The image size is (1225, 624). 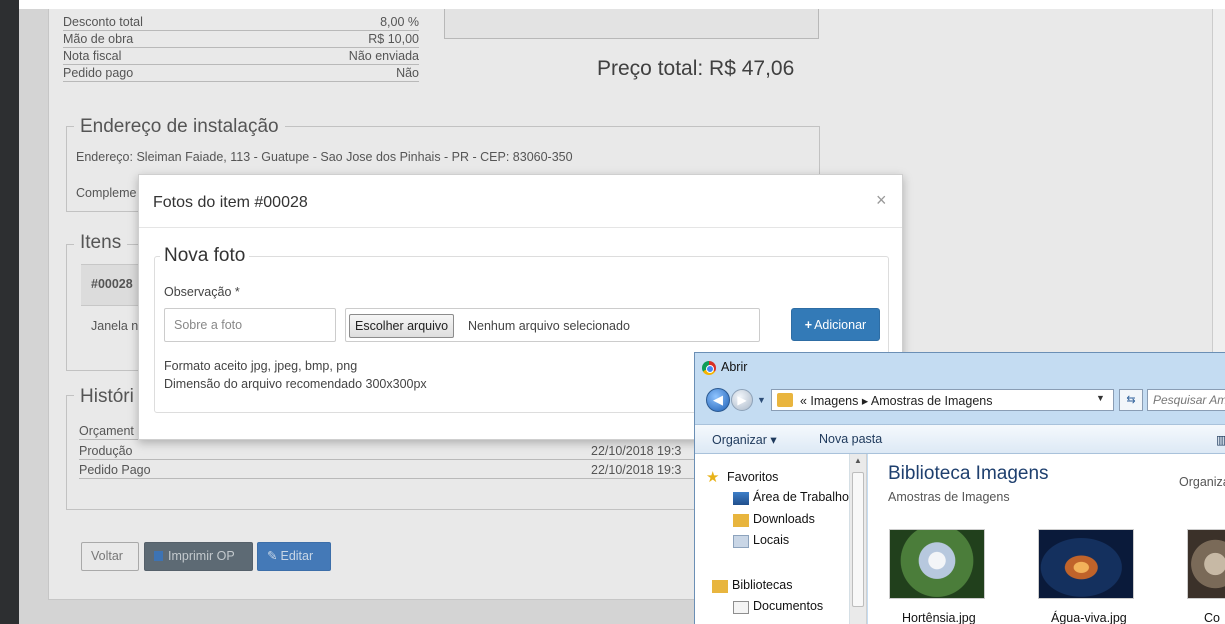 What do you see at coordinates (103, 22) in the screenshot?
I see `summary-label: Desconto total` at bounding box center [103, 22].